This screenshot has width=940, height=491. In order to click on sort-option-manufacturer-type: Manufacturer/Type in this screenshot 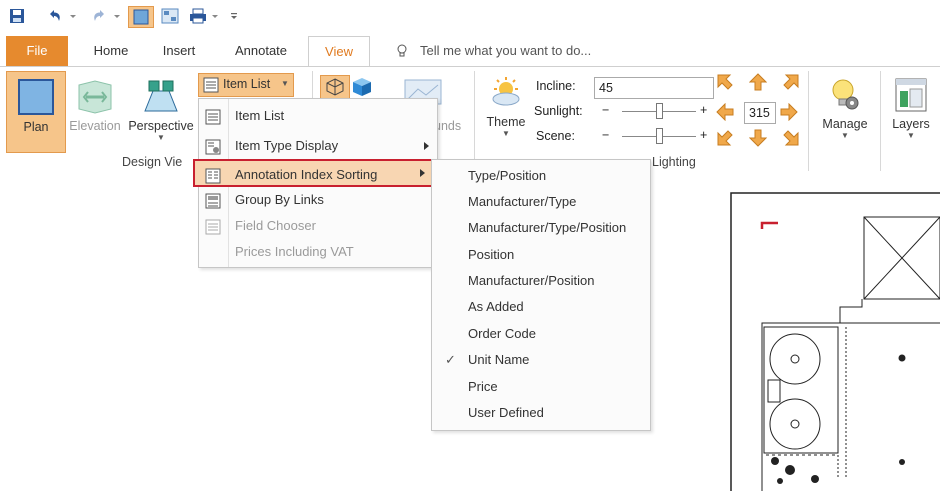, I will do `click(541, 202)`.